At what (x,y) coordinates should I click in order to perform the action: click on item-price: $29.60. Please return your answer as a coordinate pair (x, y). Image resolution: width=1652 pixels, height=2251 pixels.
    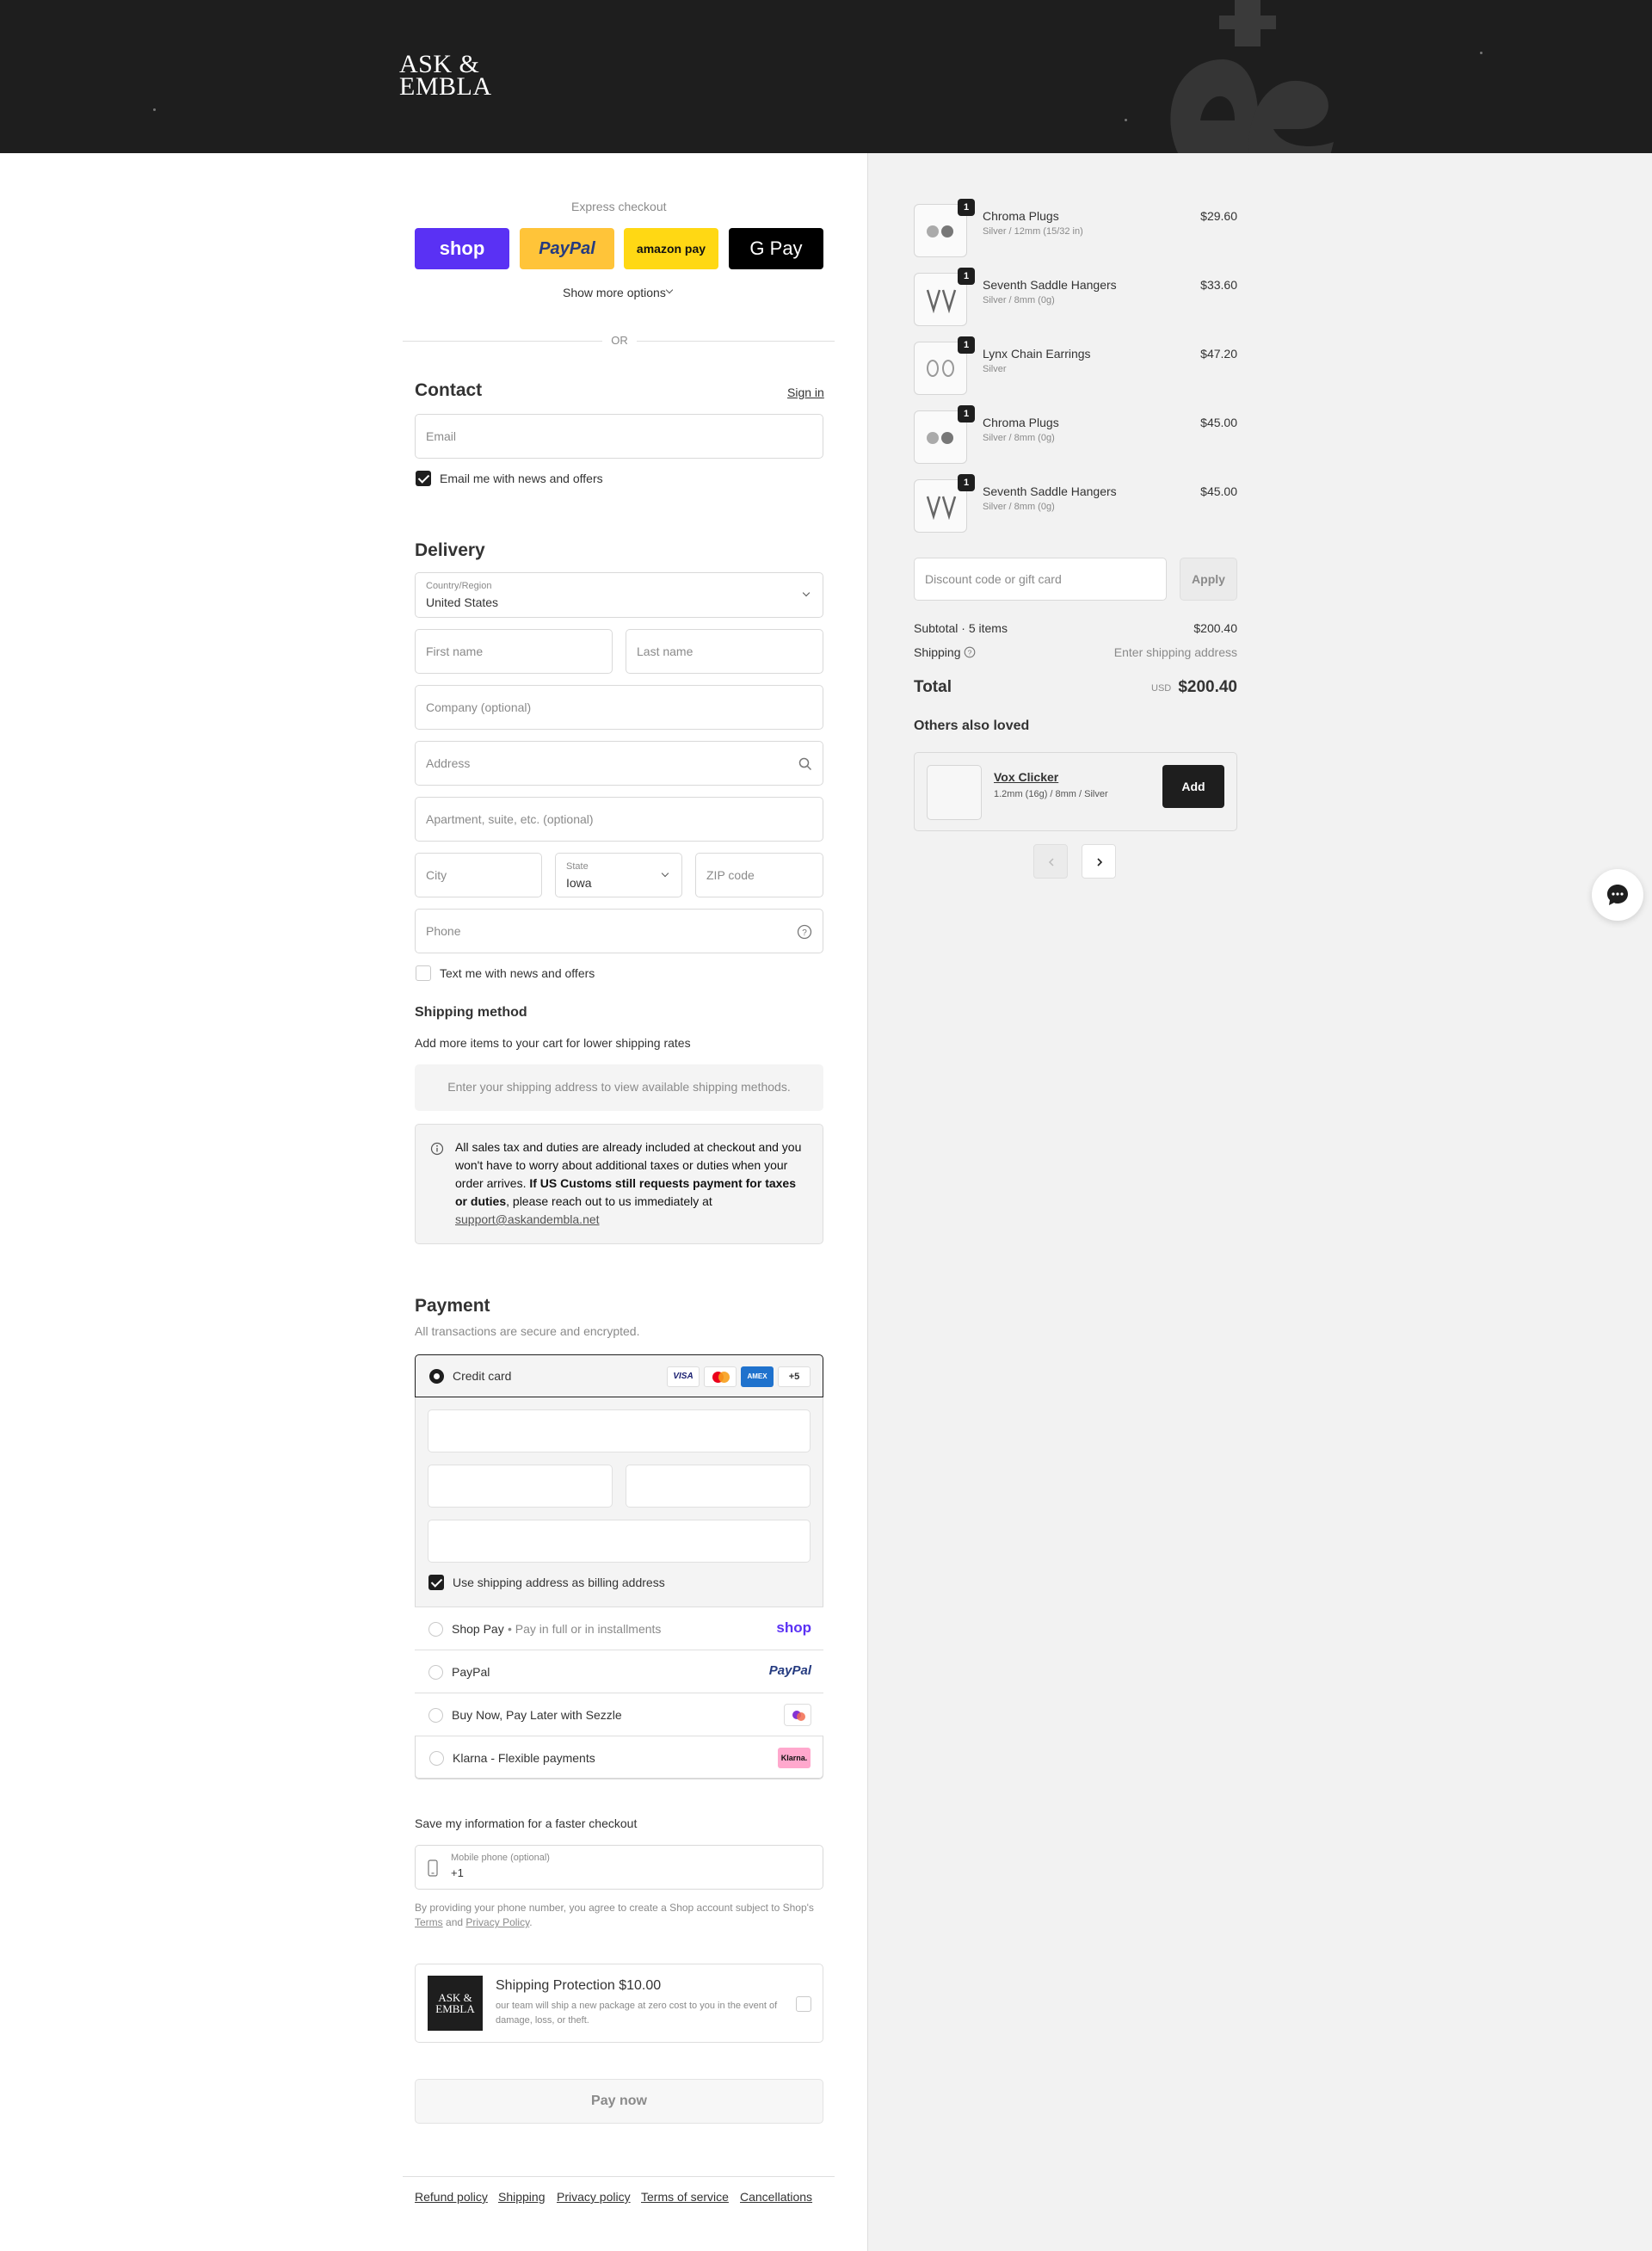
    Looking at the image, I should click on (1218, 216).